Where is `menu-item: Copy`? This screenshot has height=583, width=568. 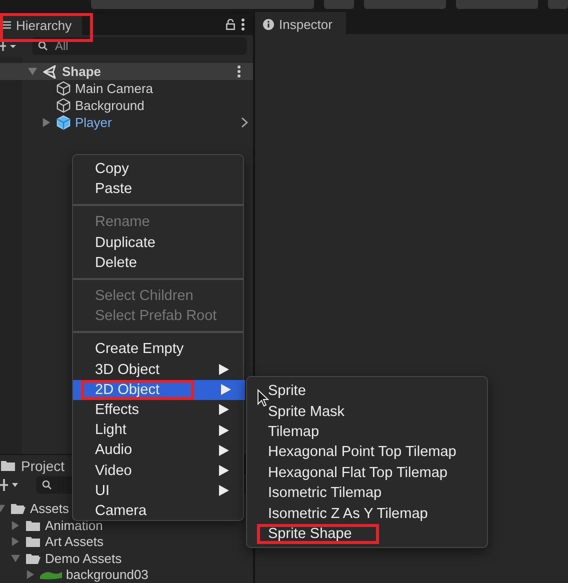 menu-item: Copy is located at coordinates (158, 169).